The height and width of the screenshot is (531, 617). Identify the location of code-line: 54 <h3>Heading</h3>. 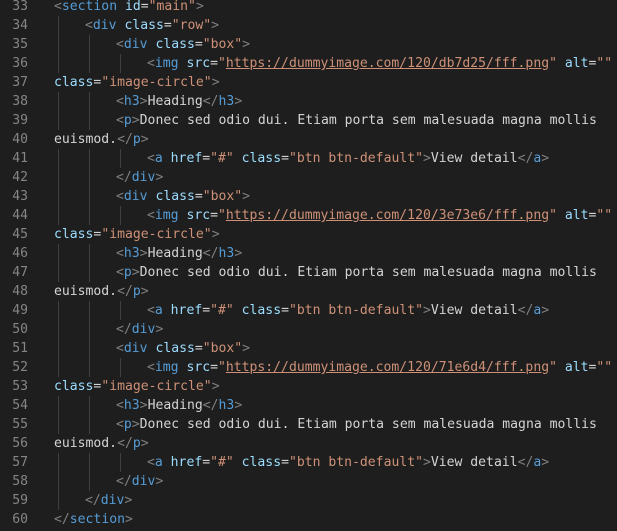
(308, 405).